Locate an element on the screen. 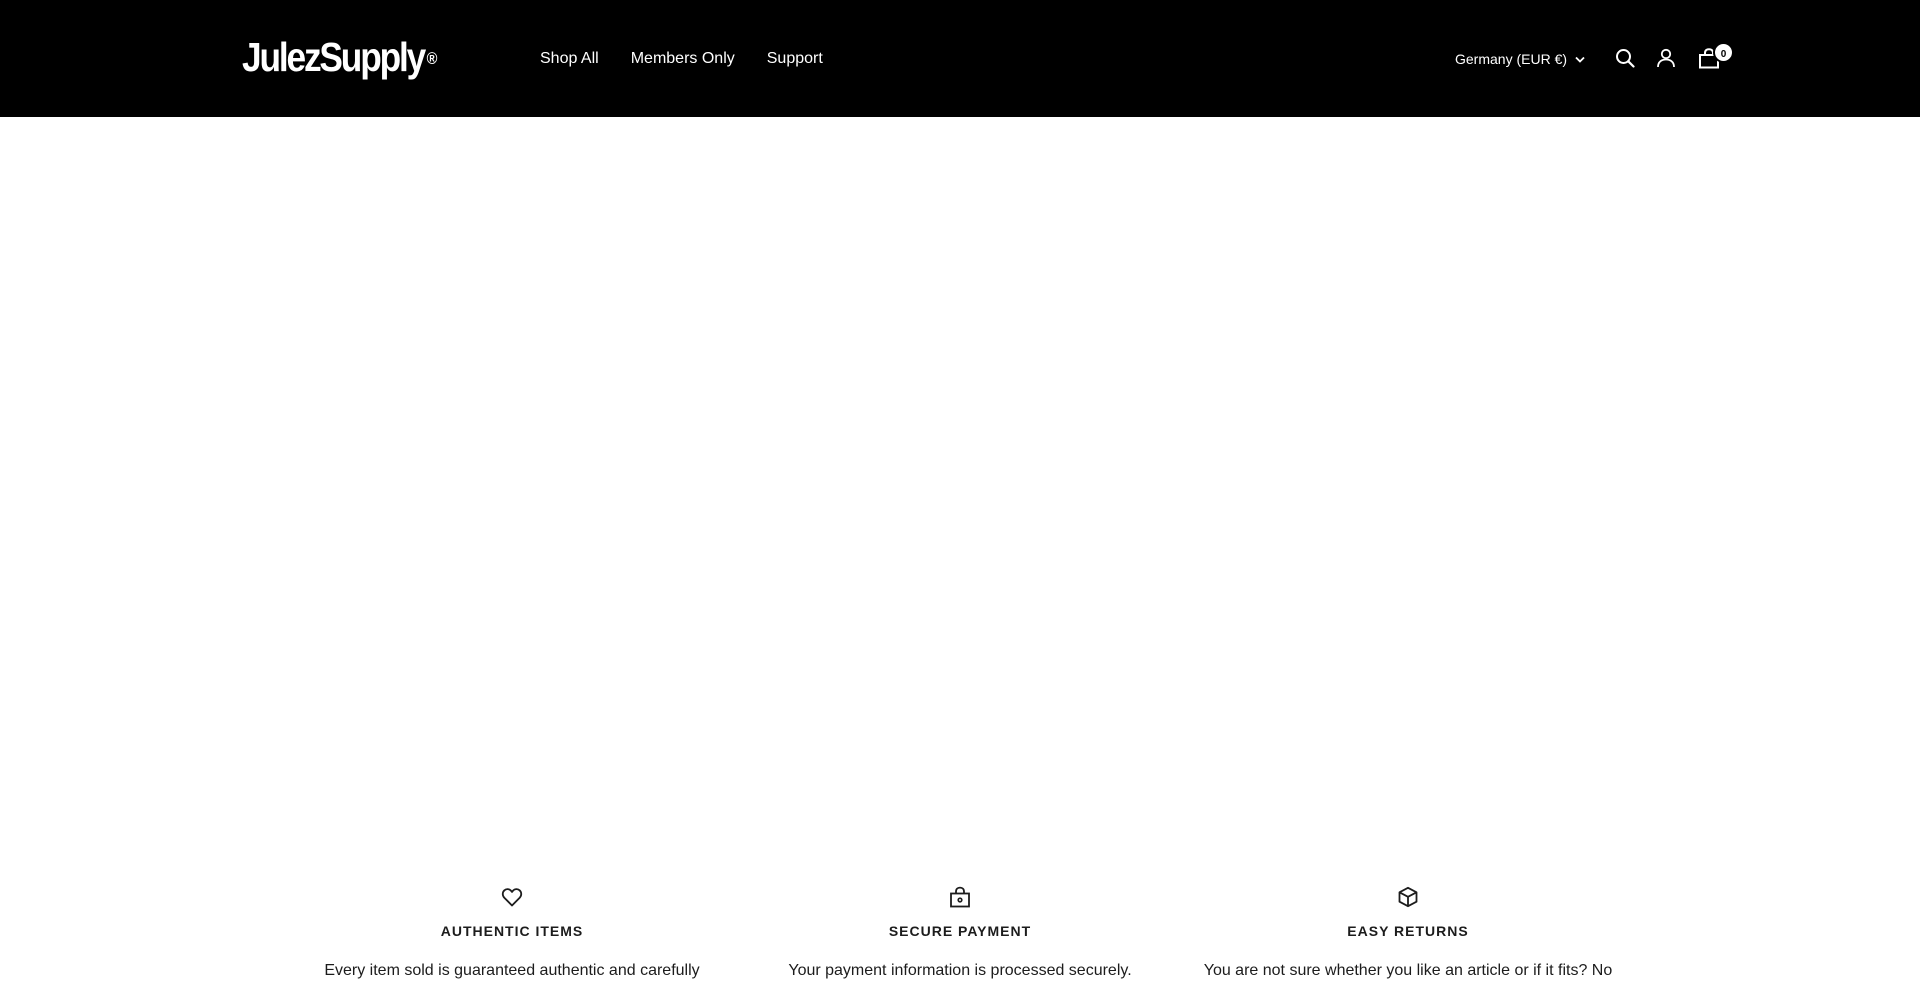  feature-title: AUTHENTIC ITEMS is located at coordinates (512, 931).